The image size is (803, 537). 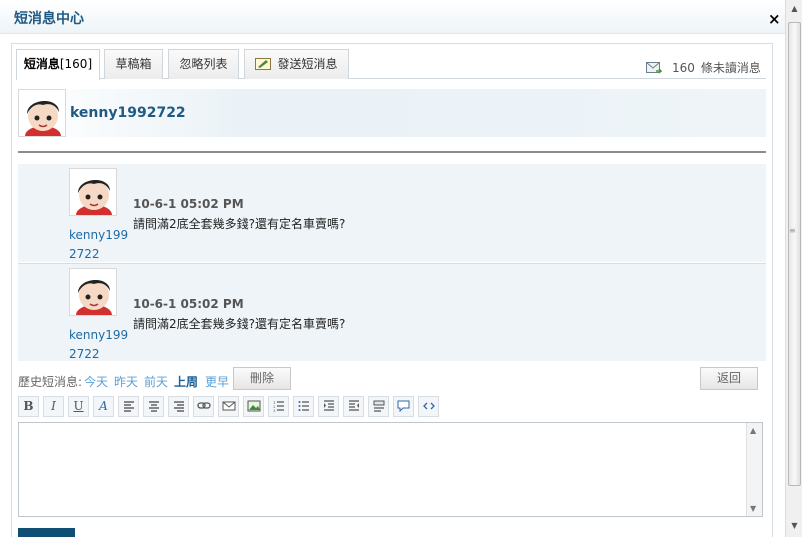 What do you see at coordinates (774, 19) in the screenshot?
I see `close-icon: ×` at bounding box center [774, 19].